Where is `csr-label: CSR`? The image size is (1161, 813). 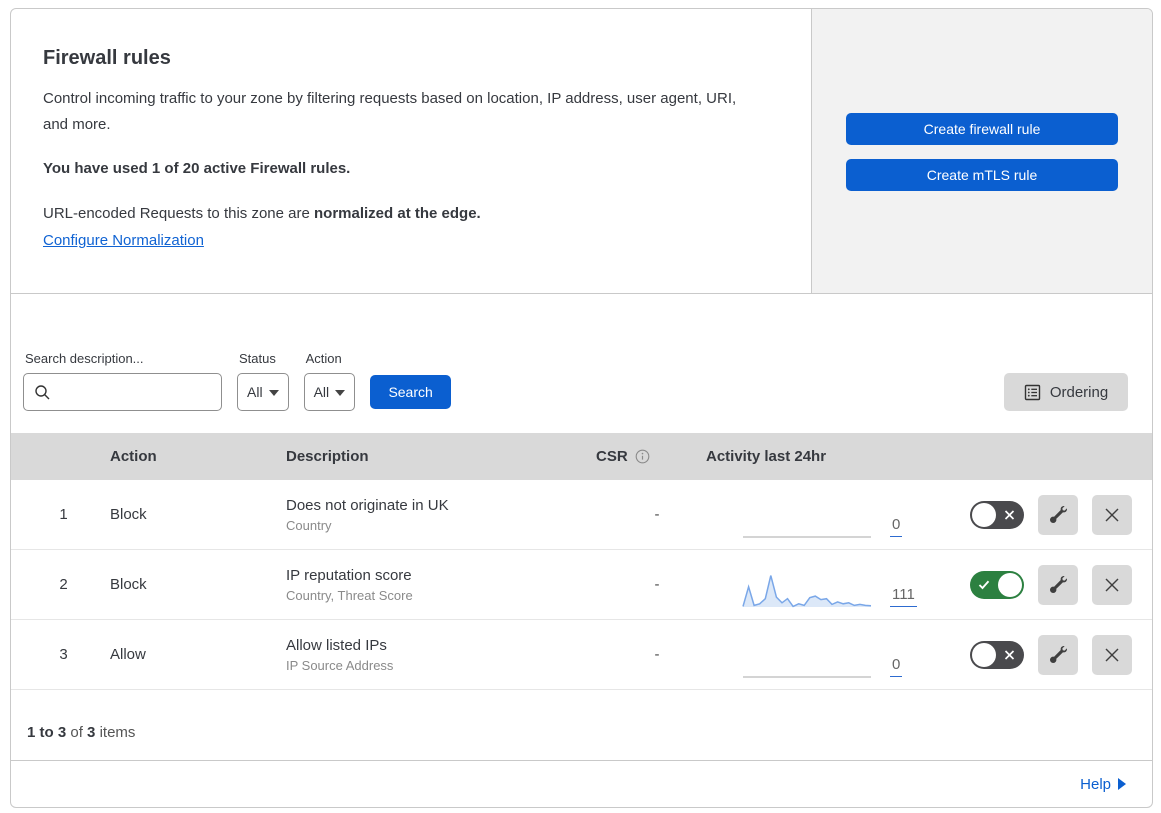
csr-label: CSR is located at coordinates (612, 456).